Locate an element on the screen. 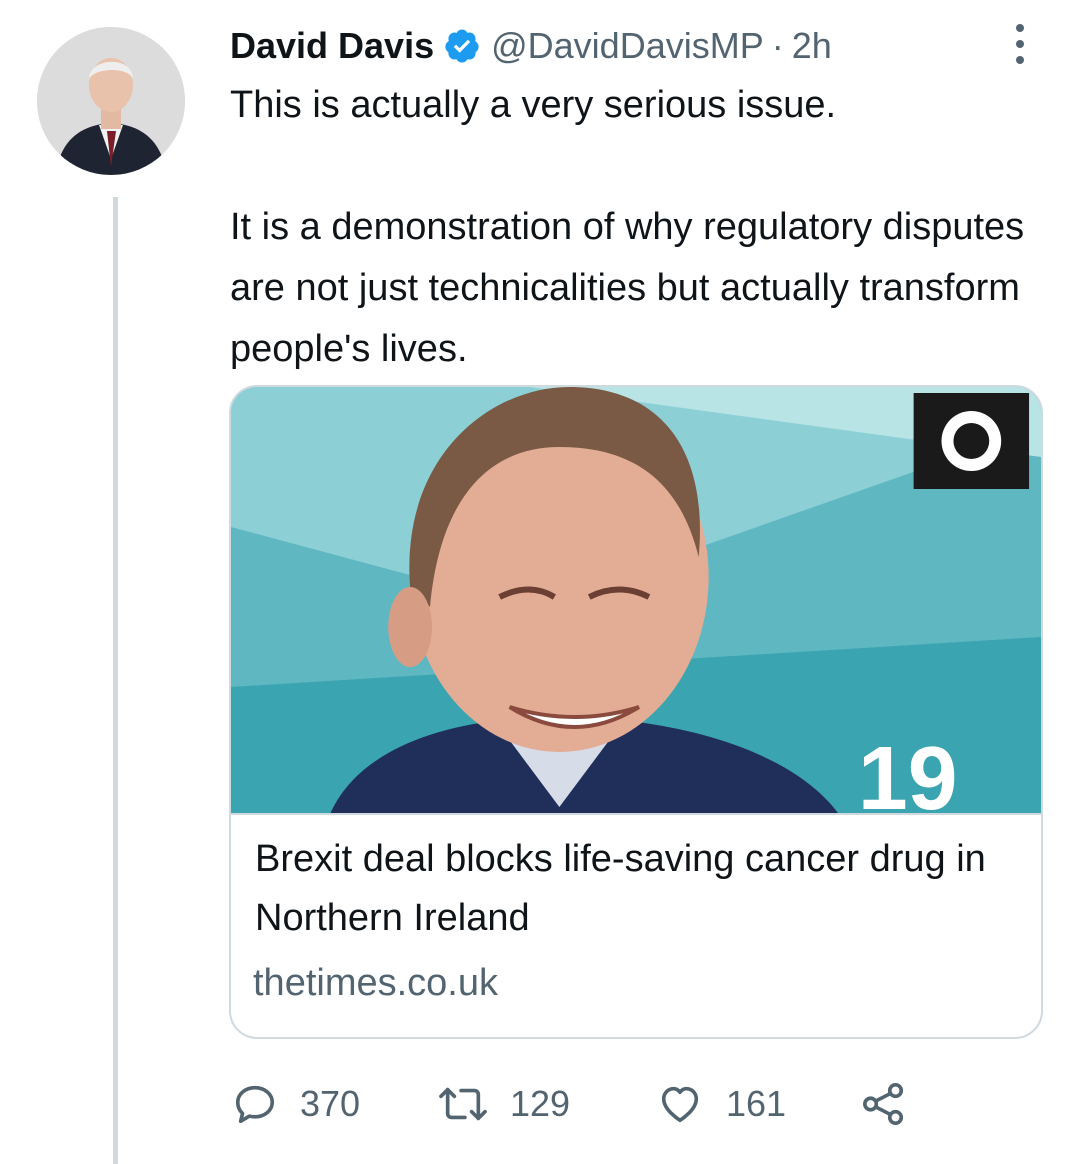 This screenshot has width=1080, height=1164. heart-icon is located at coordinates (680, 1104).